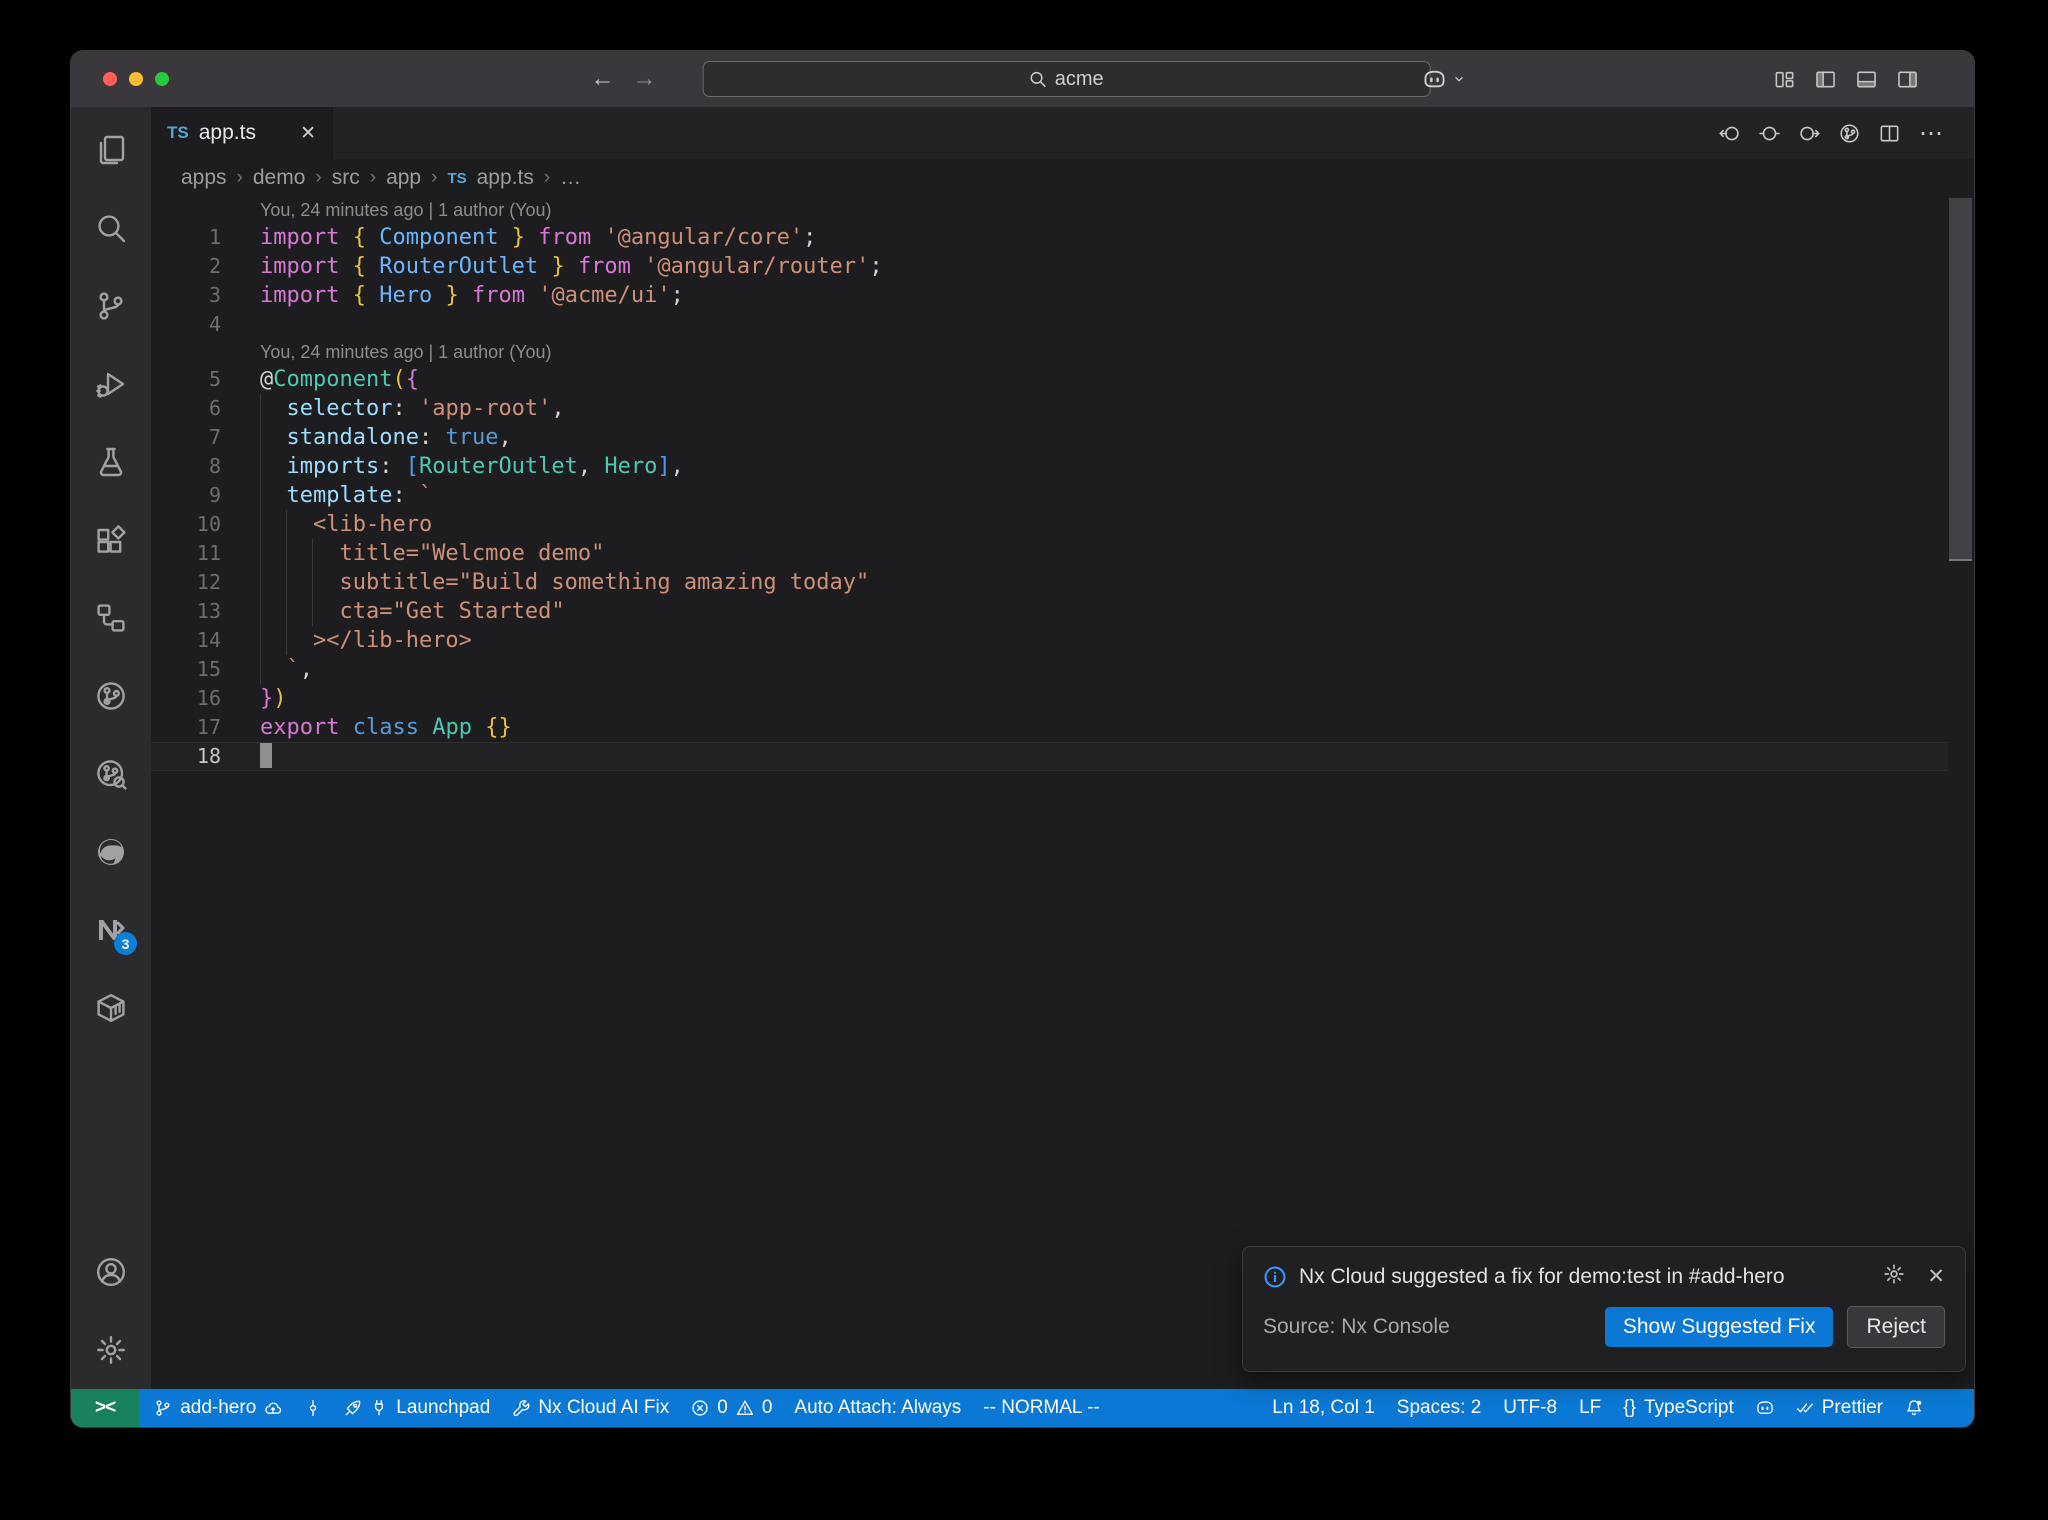 The image size is (2048, 1520). What do you see at coordinates (877, 1408) in the screenshot?
I see `statusbar-auto-attach: Auto Attach: Always` at bounding box center [877, 1408].